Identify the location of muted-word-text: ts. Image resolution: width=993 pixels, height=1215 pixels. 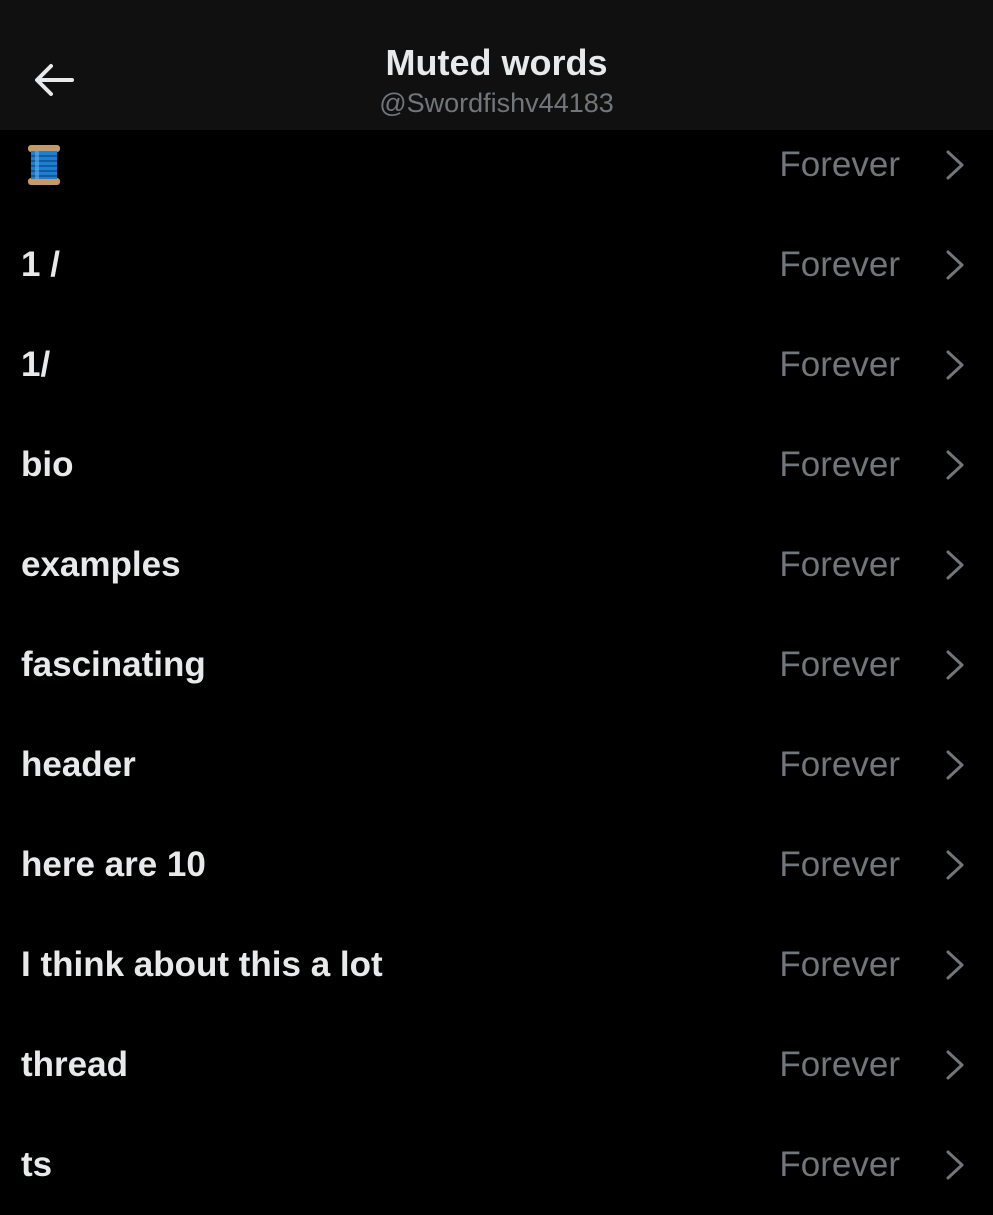
(37, 1164).